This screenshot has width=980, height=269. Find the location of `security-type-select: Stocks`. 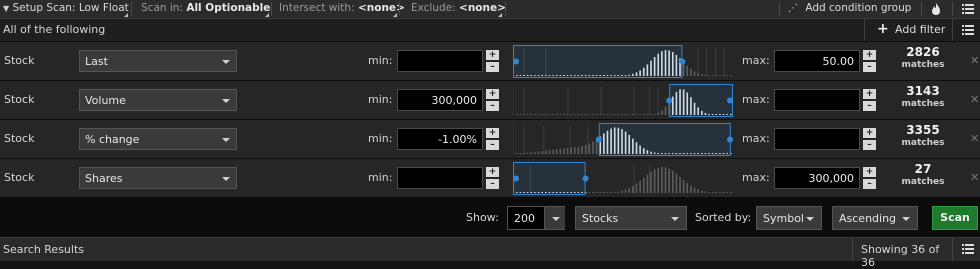

security-type-select: Stocks is located at coordinates (631, 218).